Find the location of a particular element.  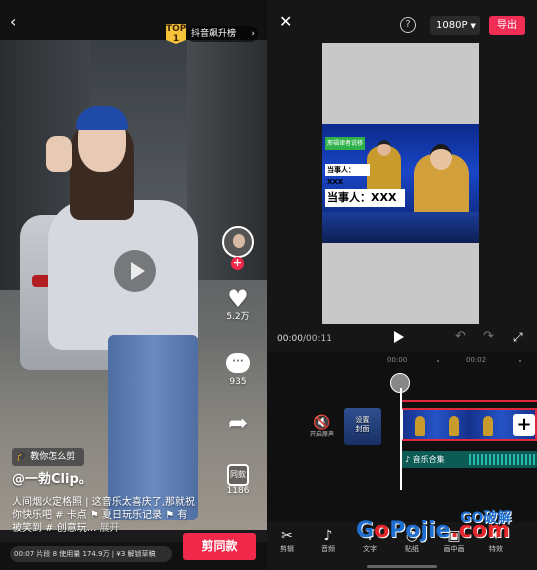

news-lower-third-big: 当事人：XXX is located at coordinates (365, 198).